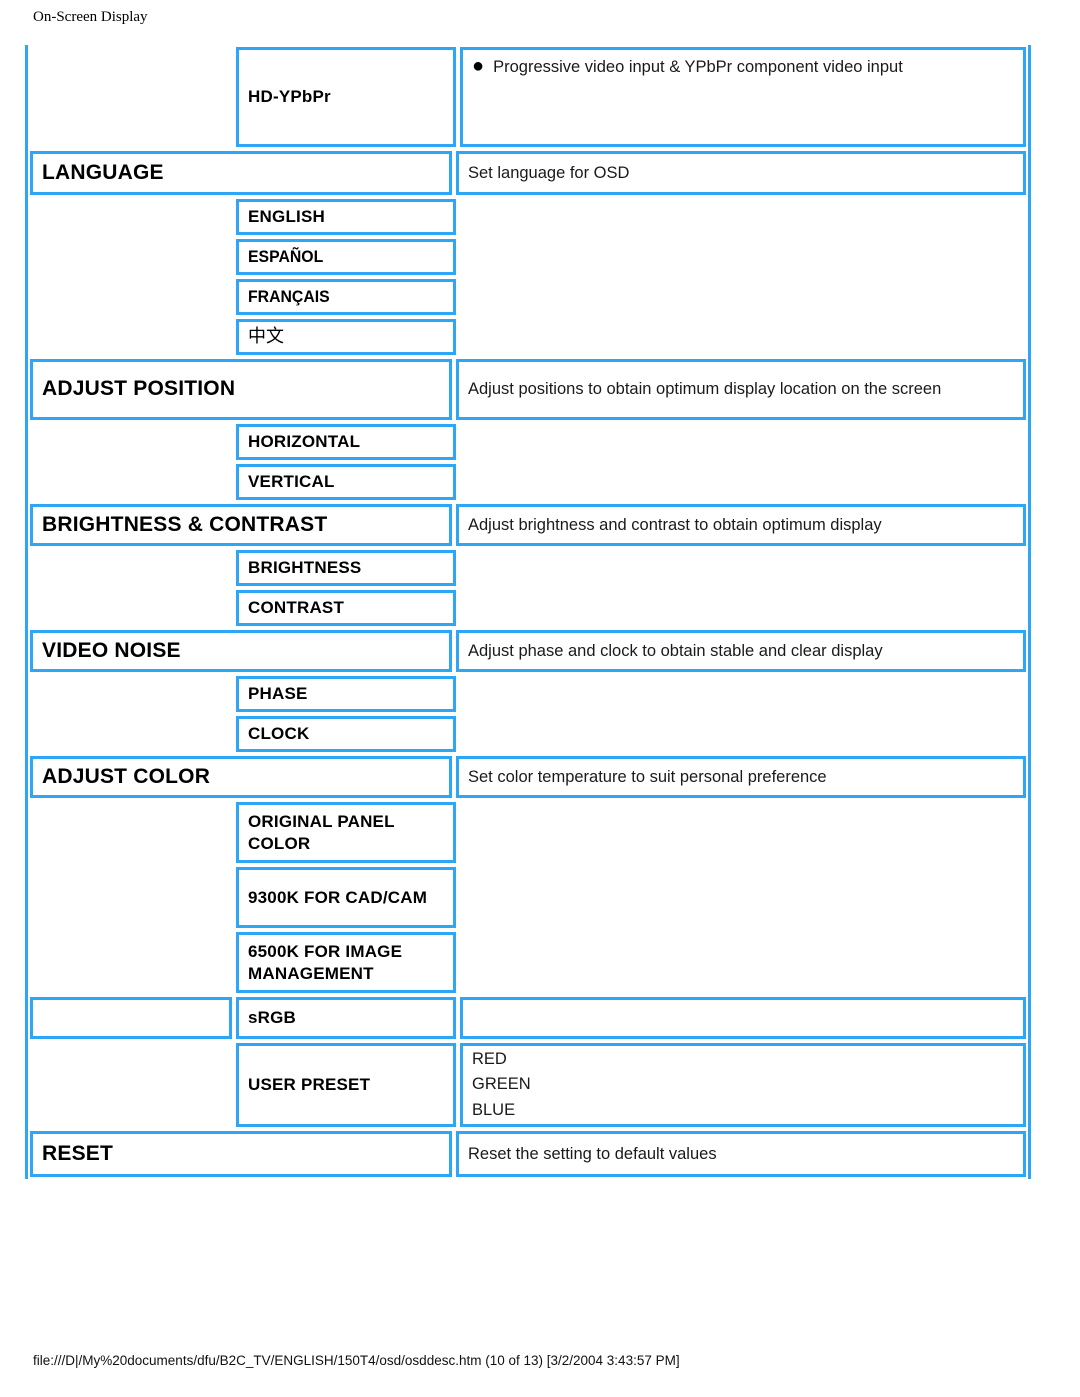 The height and width of the screenshot is (1397, 1080). I want to click on preset-channel-red: RED, so click(489, 1059).